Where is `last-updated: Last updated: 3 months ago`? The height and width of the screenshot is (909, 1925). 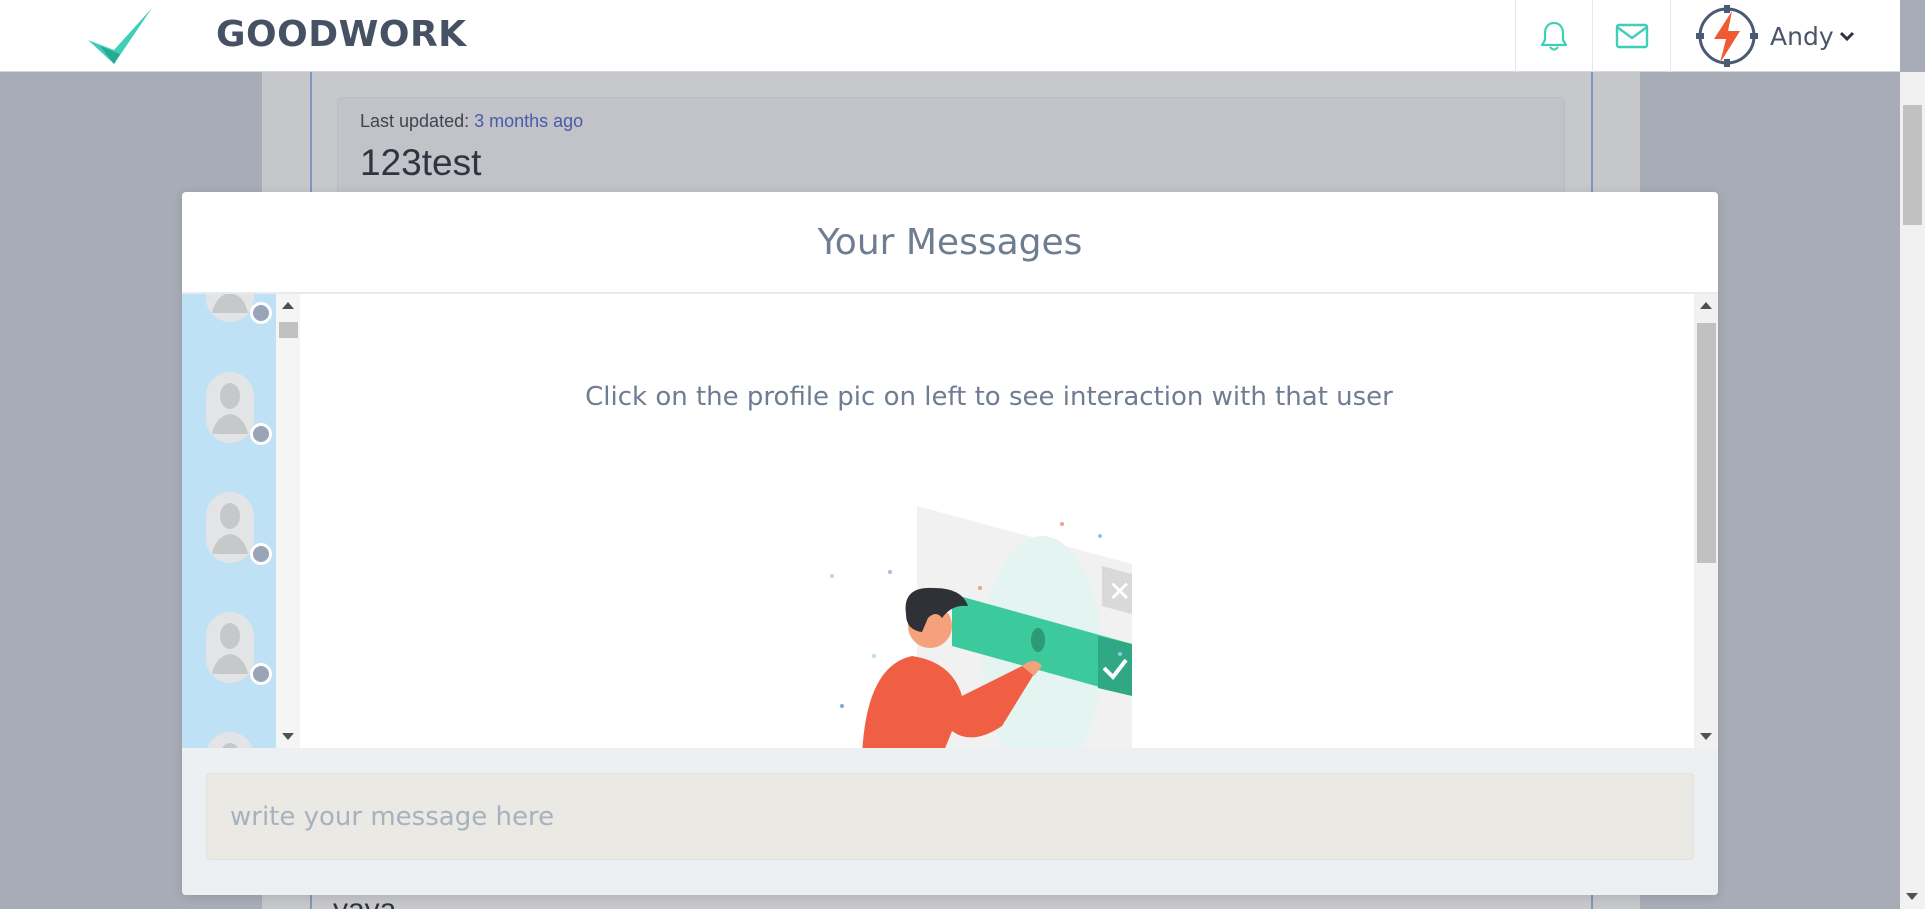
last-updated: Last updated: 3 months ago is located at coordinates (471, 121).